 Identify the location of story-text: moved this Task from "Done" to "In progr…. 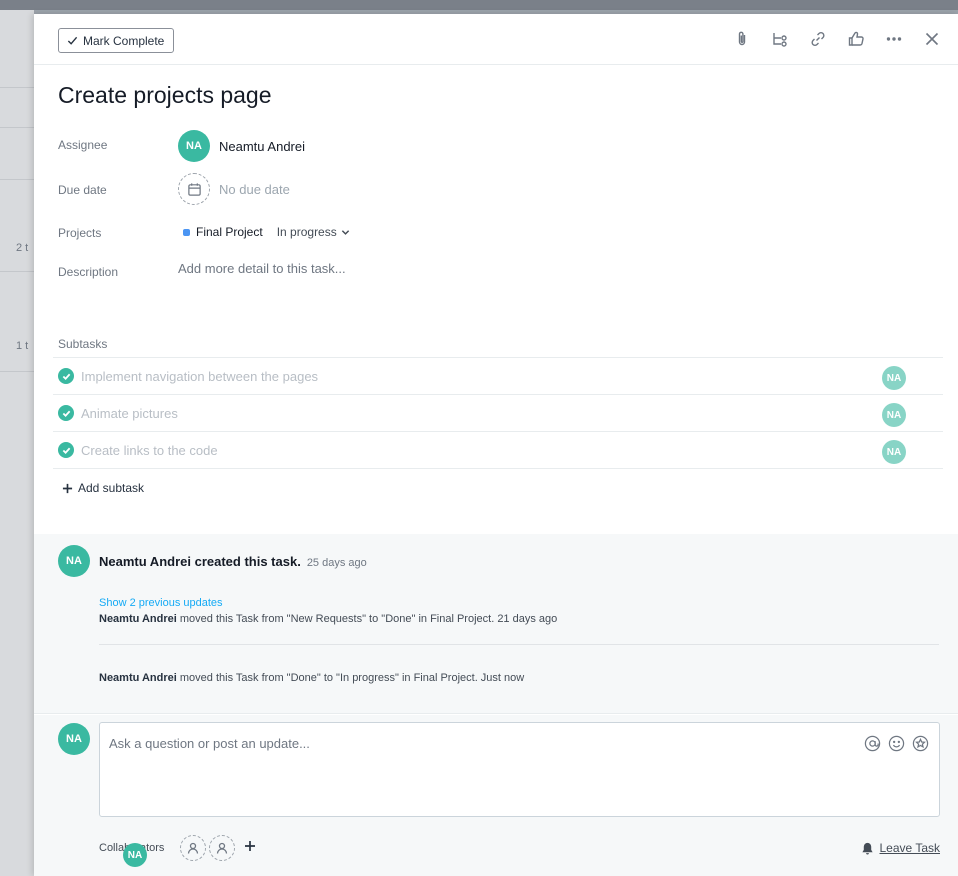
(350, 678).